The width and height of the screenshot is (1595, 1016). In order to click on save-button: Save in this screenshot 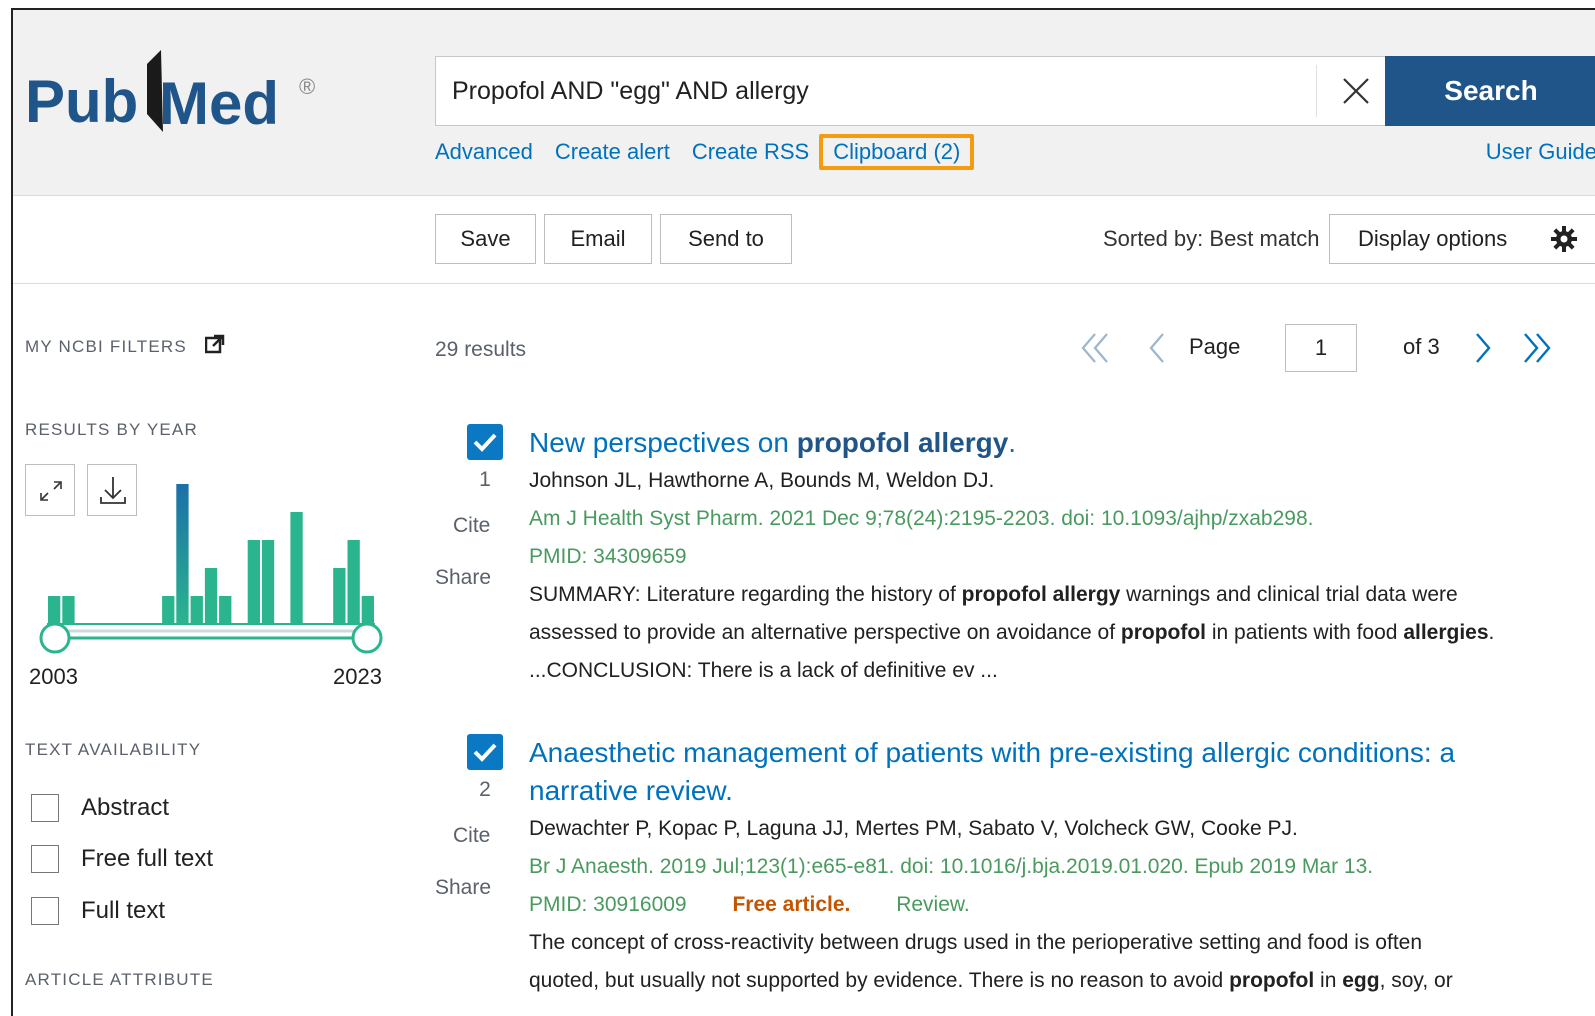, I will do `click(485, 239)`.